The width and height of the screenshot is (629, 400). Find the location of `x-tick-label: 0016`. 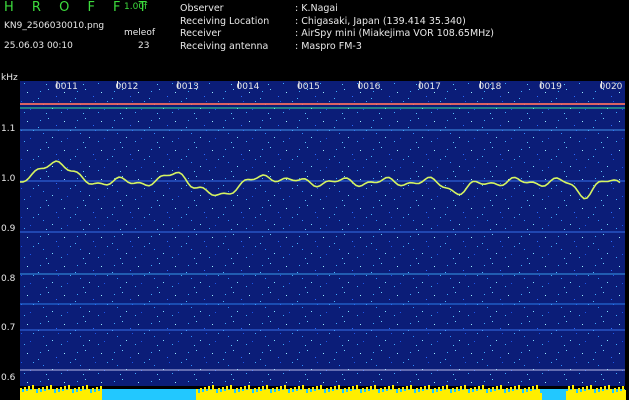

x-tick-label: 0016 is located at coordinates (369, 87).